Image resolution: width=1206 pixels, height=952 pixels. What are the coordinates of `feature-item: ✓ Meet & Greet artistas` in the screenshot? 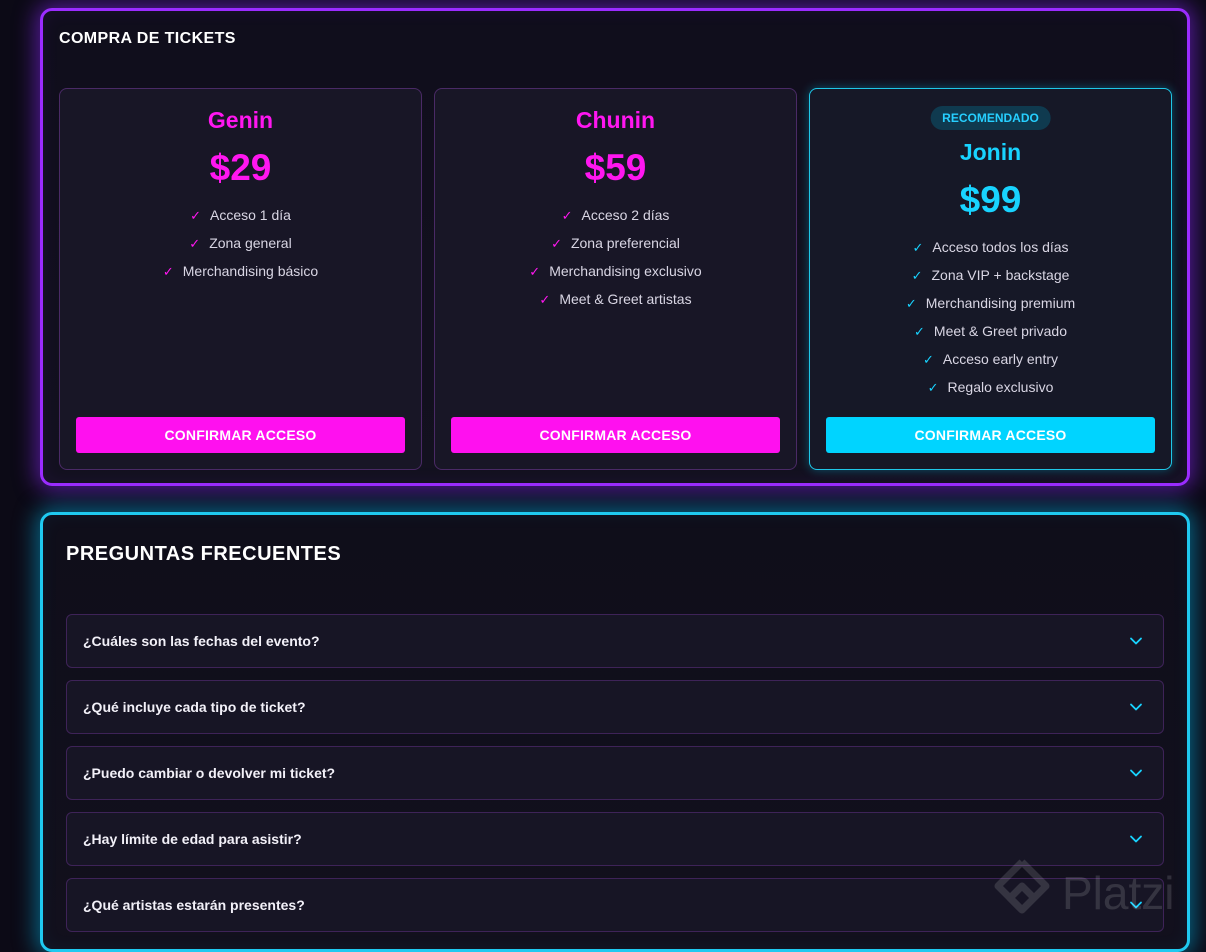 It's located at (615, 299).